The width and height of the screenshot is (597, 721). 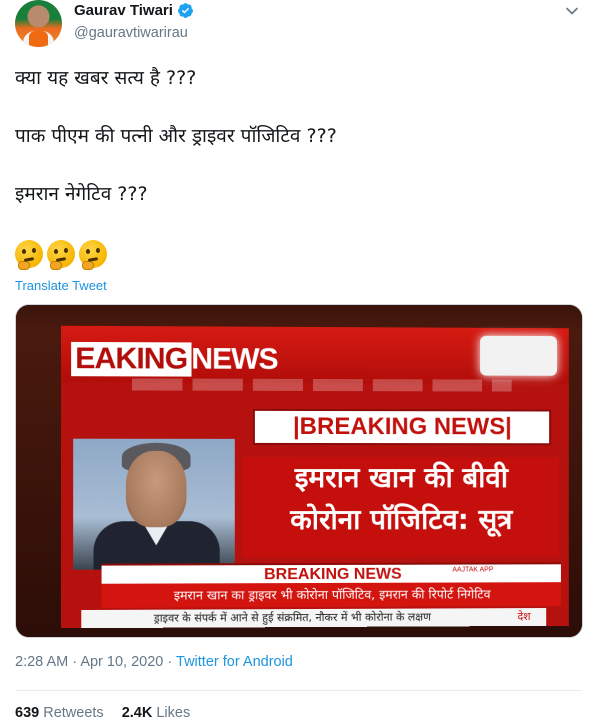 I want to click on tweet-line: इमरान नेगेटिव ???, so click(x=81, y=194).